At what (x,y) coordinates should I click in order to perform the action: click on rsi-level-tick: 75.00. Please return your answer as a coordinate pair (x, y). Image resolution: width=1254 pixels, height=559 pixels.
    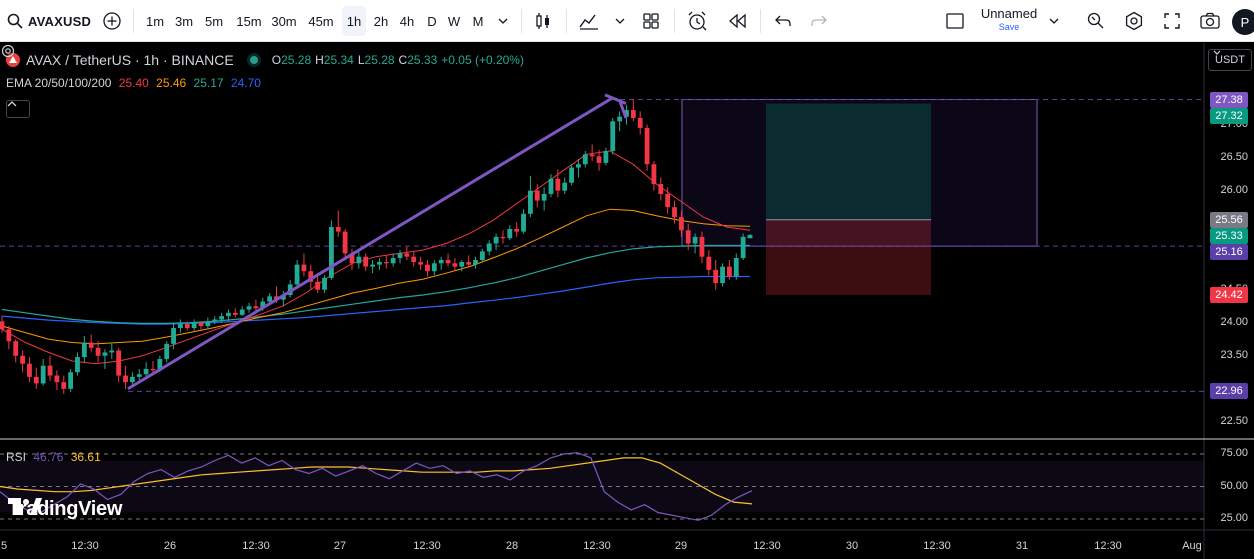
    Looking at the image, I should click on (1234, 453).